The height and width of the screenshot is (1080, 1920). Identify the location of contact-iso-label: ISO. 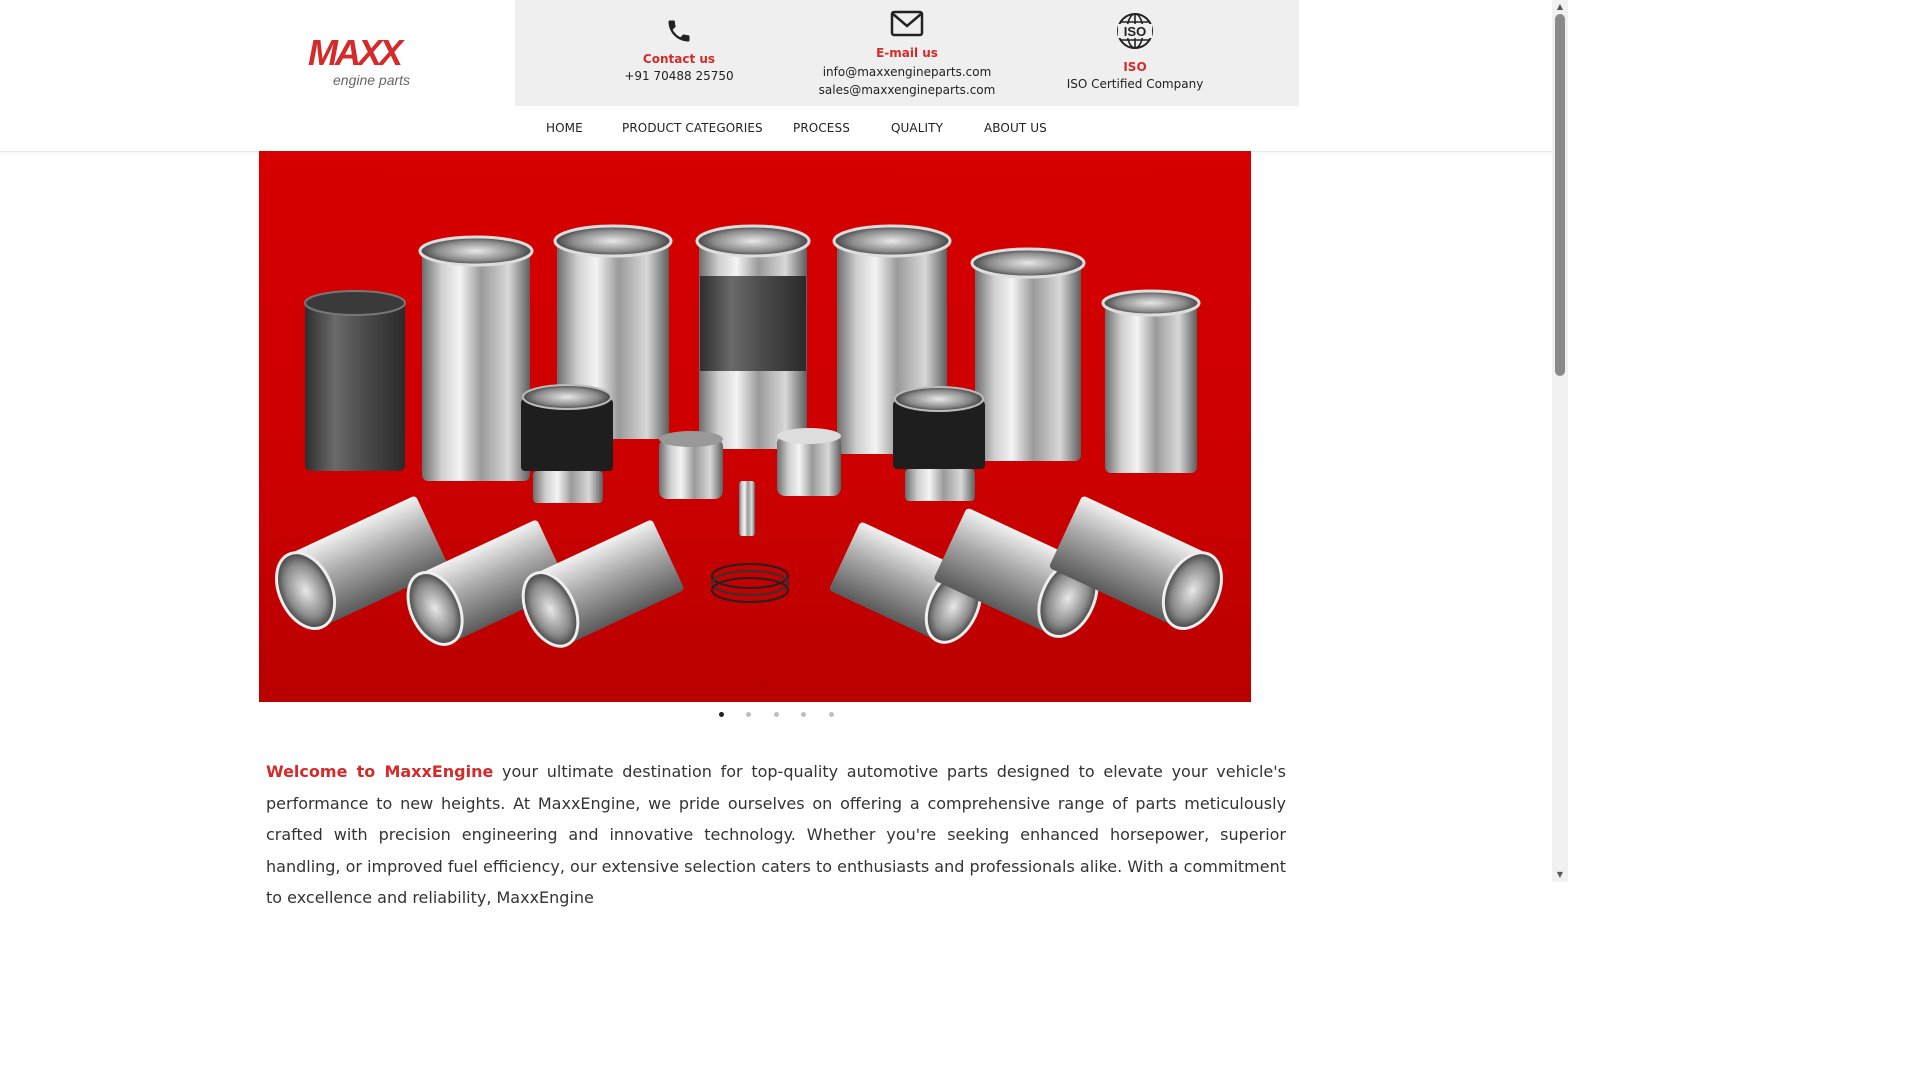
(1135, 67).